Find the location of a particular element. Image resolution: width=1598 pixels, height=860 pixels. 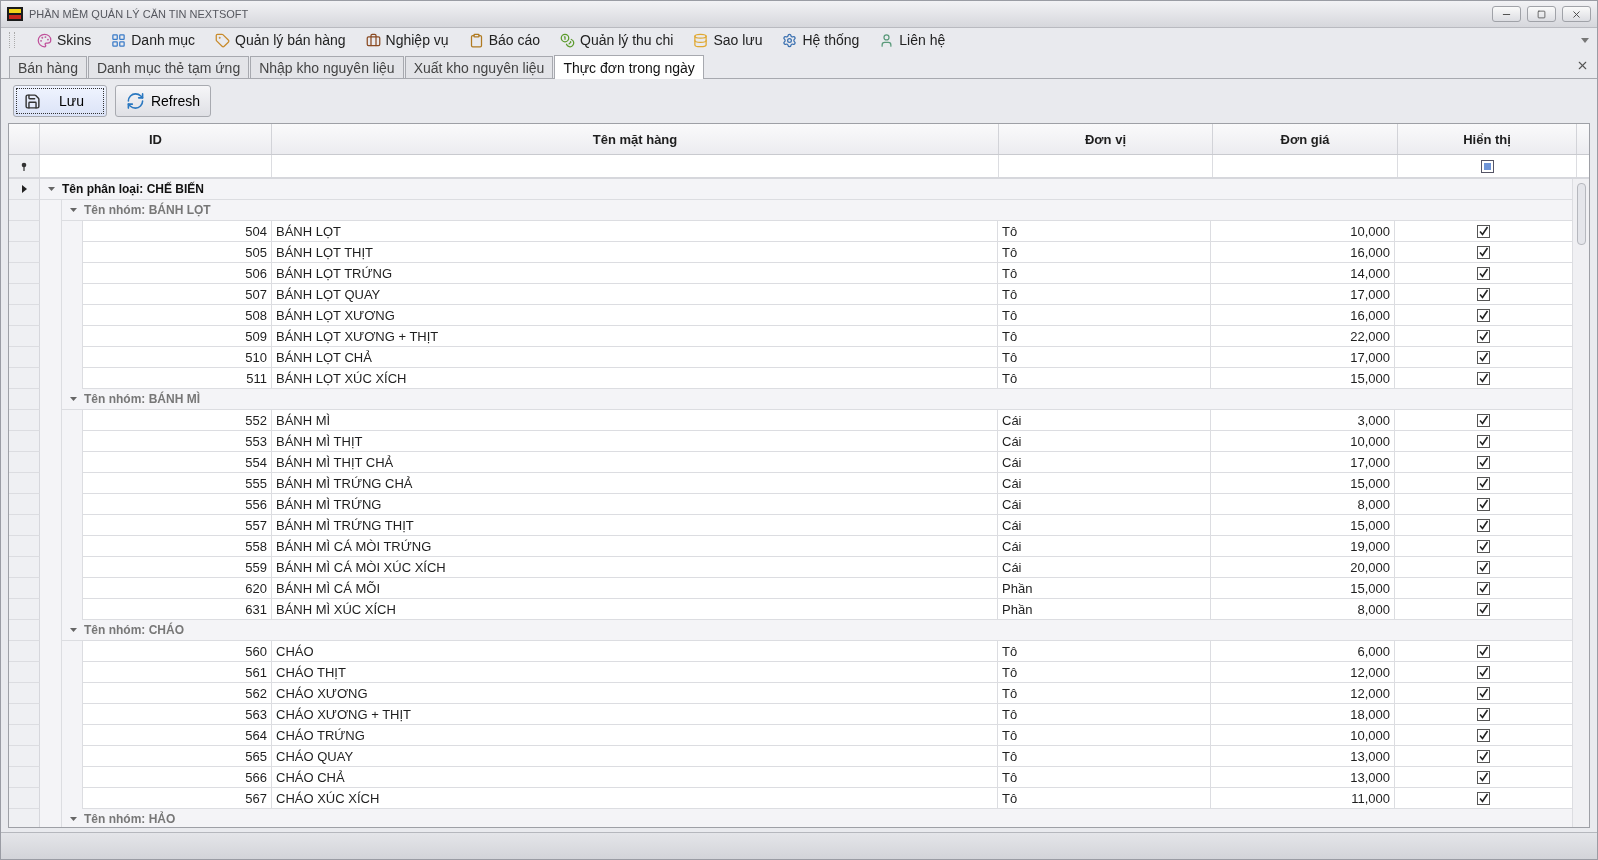

table-cell: CHÁO CHẢ is located at coordinates (635, 777).